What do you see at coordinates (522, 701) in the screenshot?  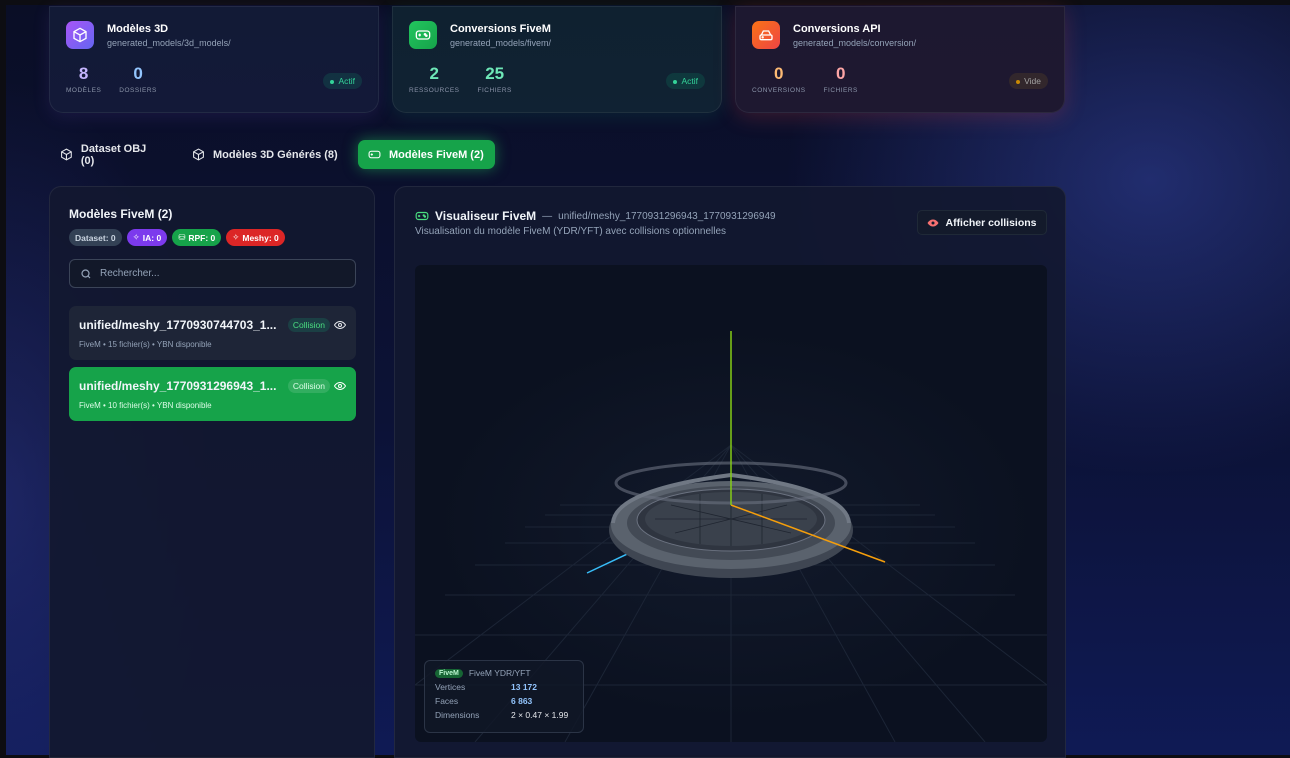 I see `faces-value: 6 863` at bounding box center [522, 701].